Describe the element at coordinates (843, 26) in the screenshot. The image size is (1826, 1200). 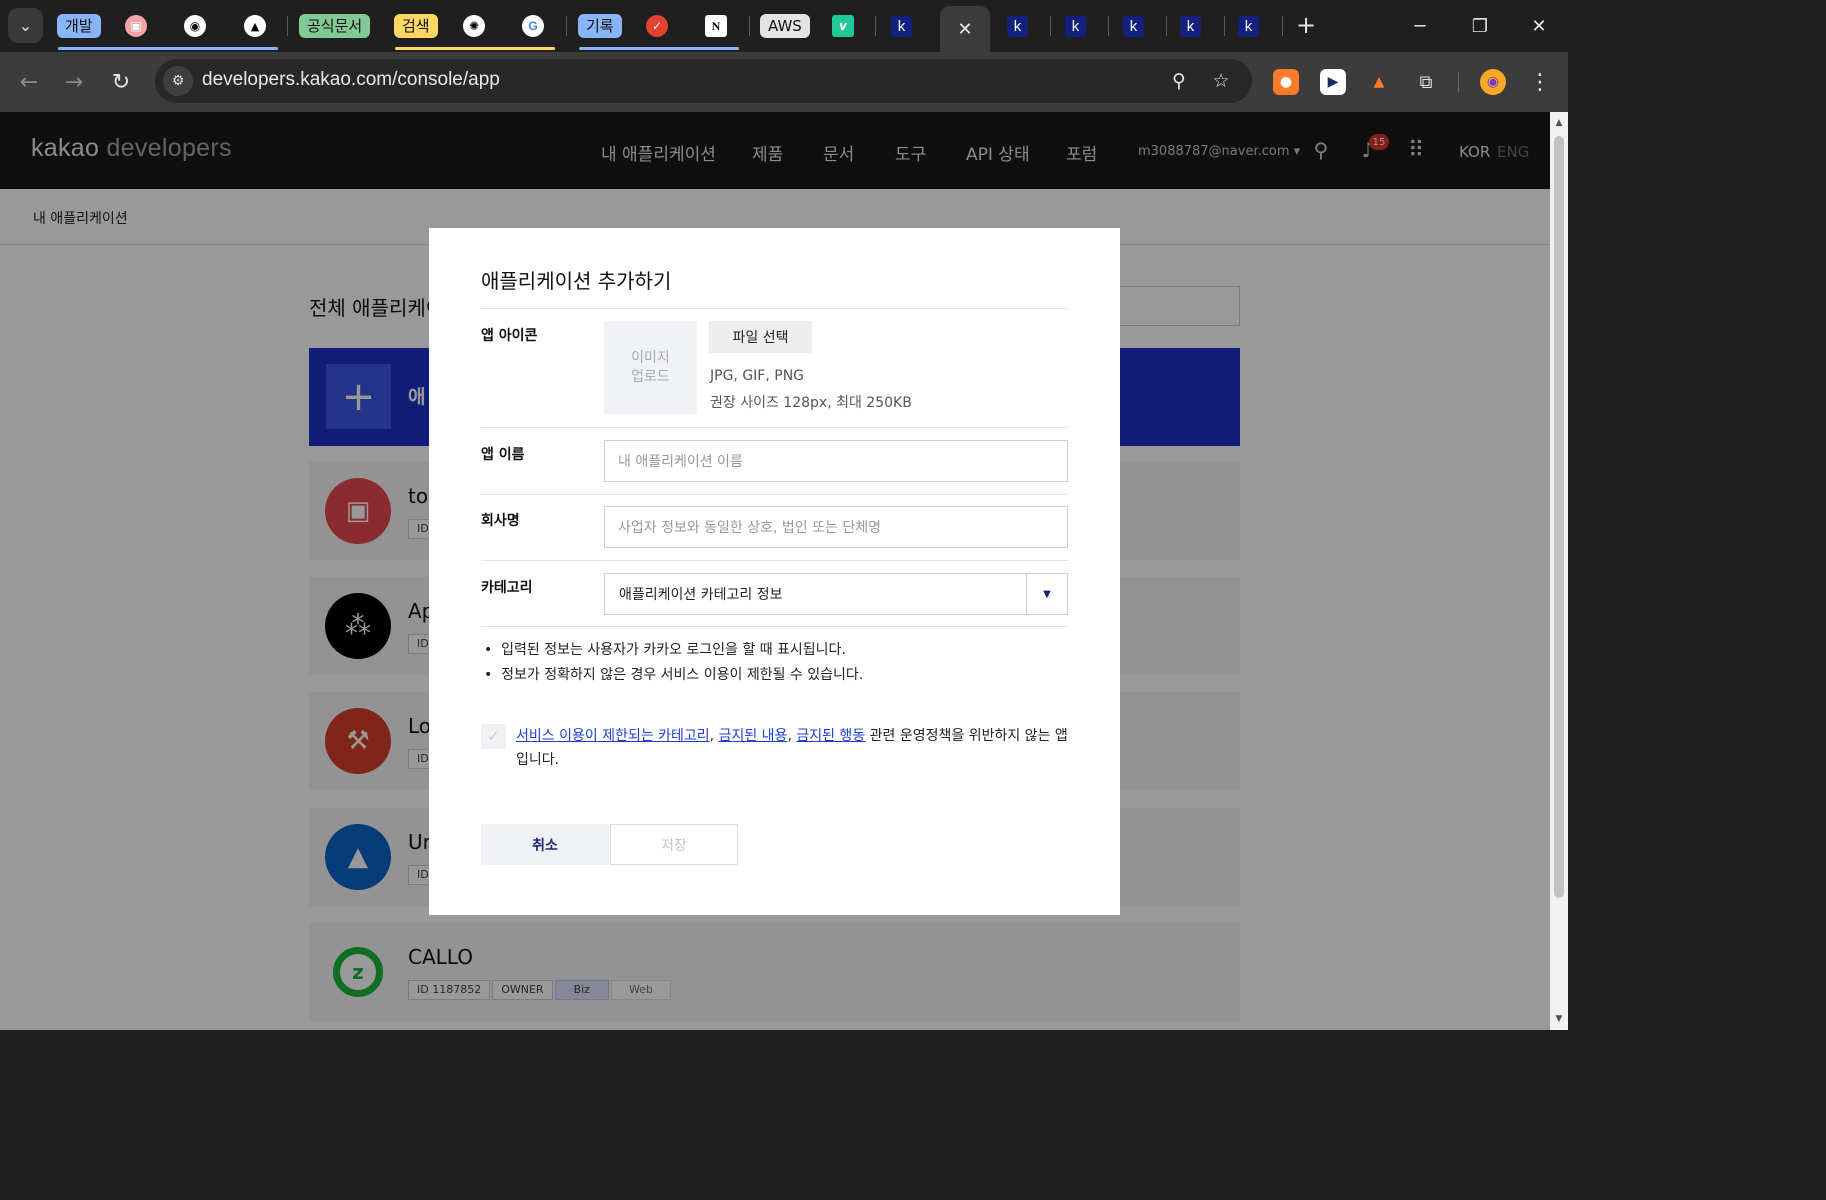
I see `tab-velog: v` at that location.